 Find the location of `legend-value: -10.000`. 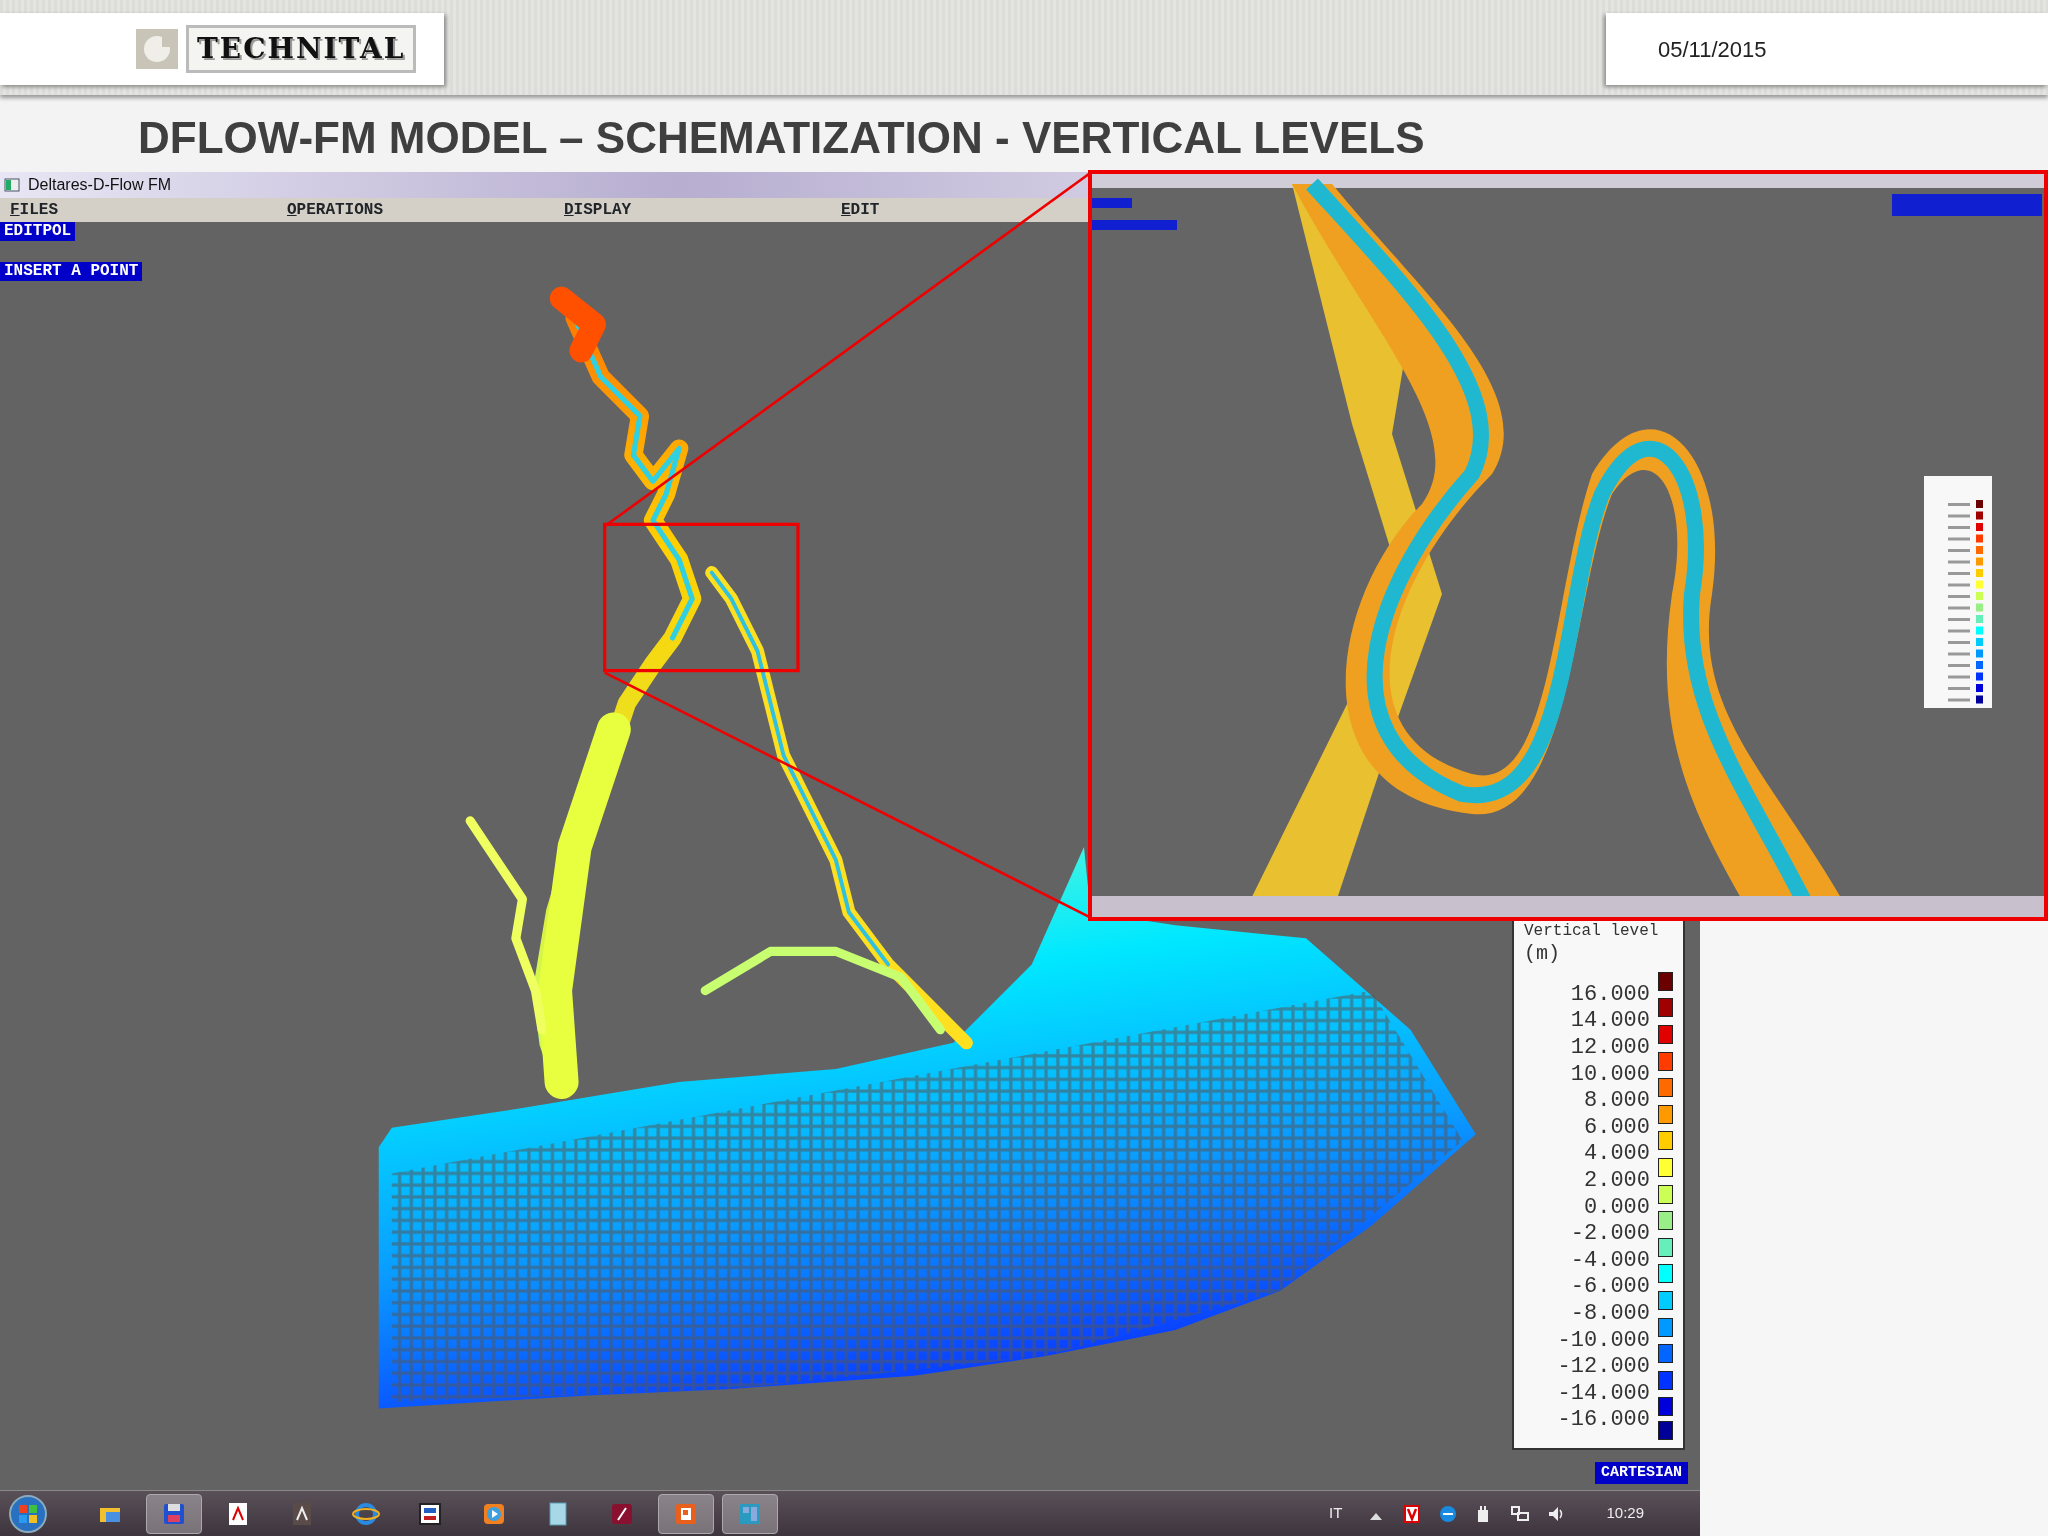

legend-value: -10.000 is located at coordinates (1603, 1340).